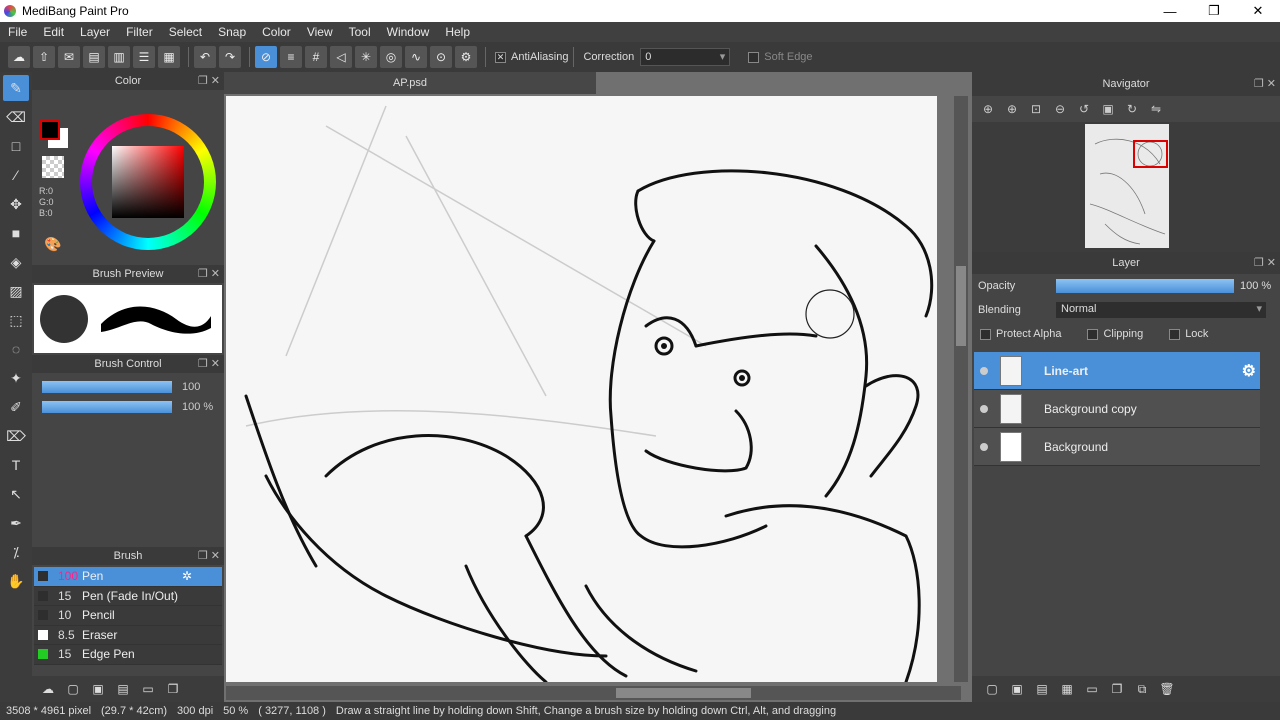 The width and height of the screenshot is (1280, 720). I want to click on brush-item-eraser: 8.5 Eraser, so click(128, 635).